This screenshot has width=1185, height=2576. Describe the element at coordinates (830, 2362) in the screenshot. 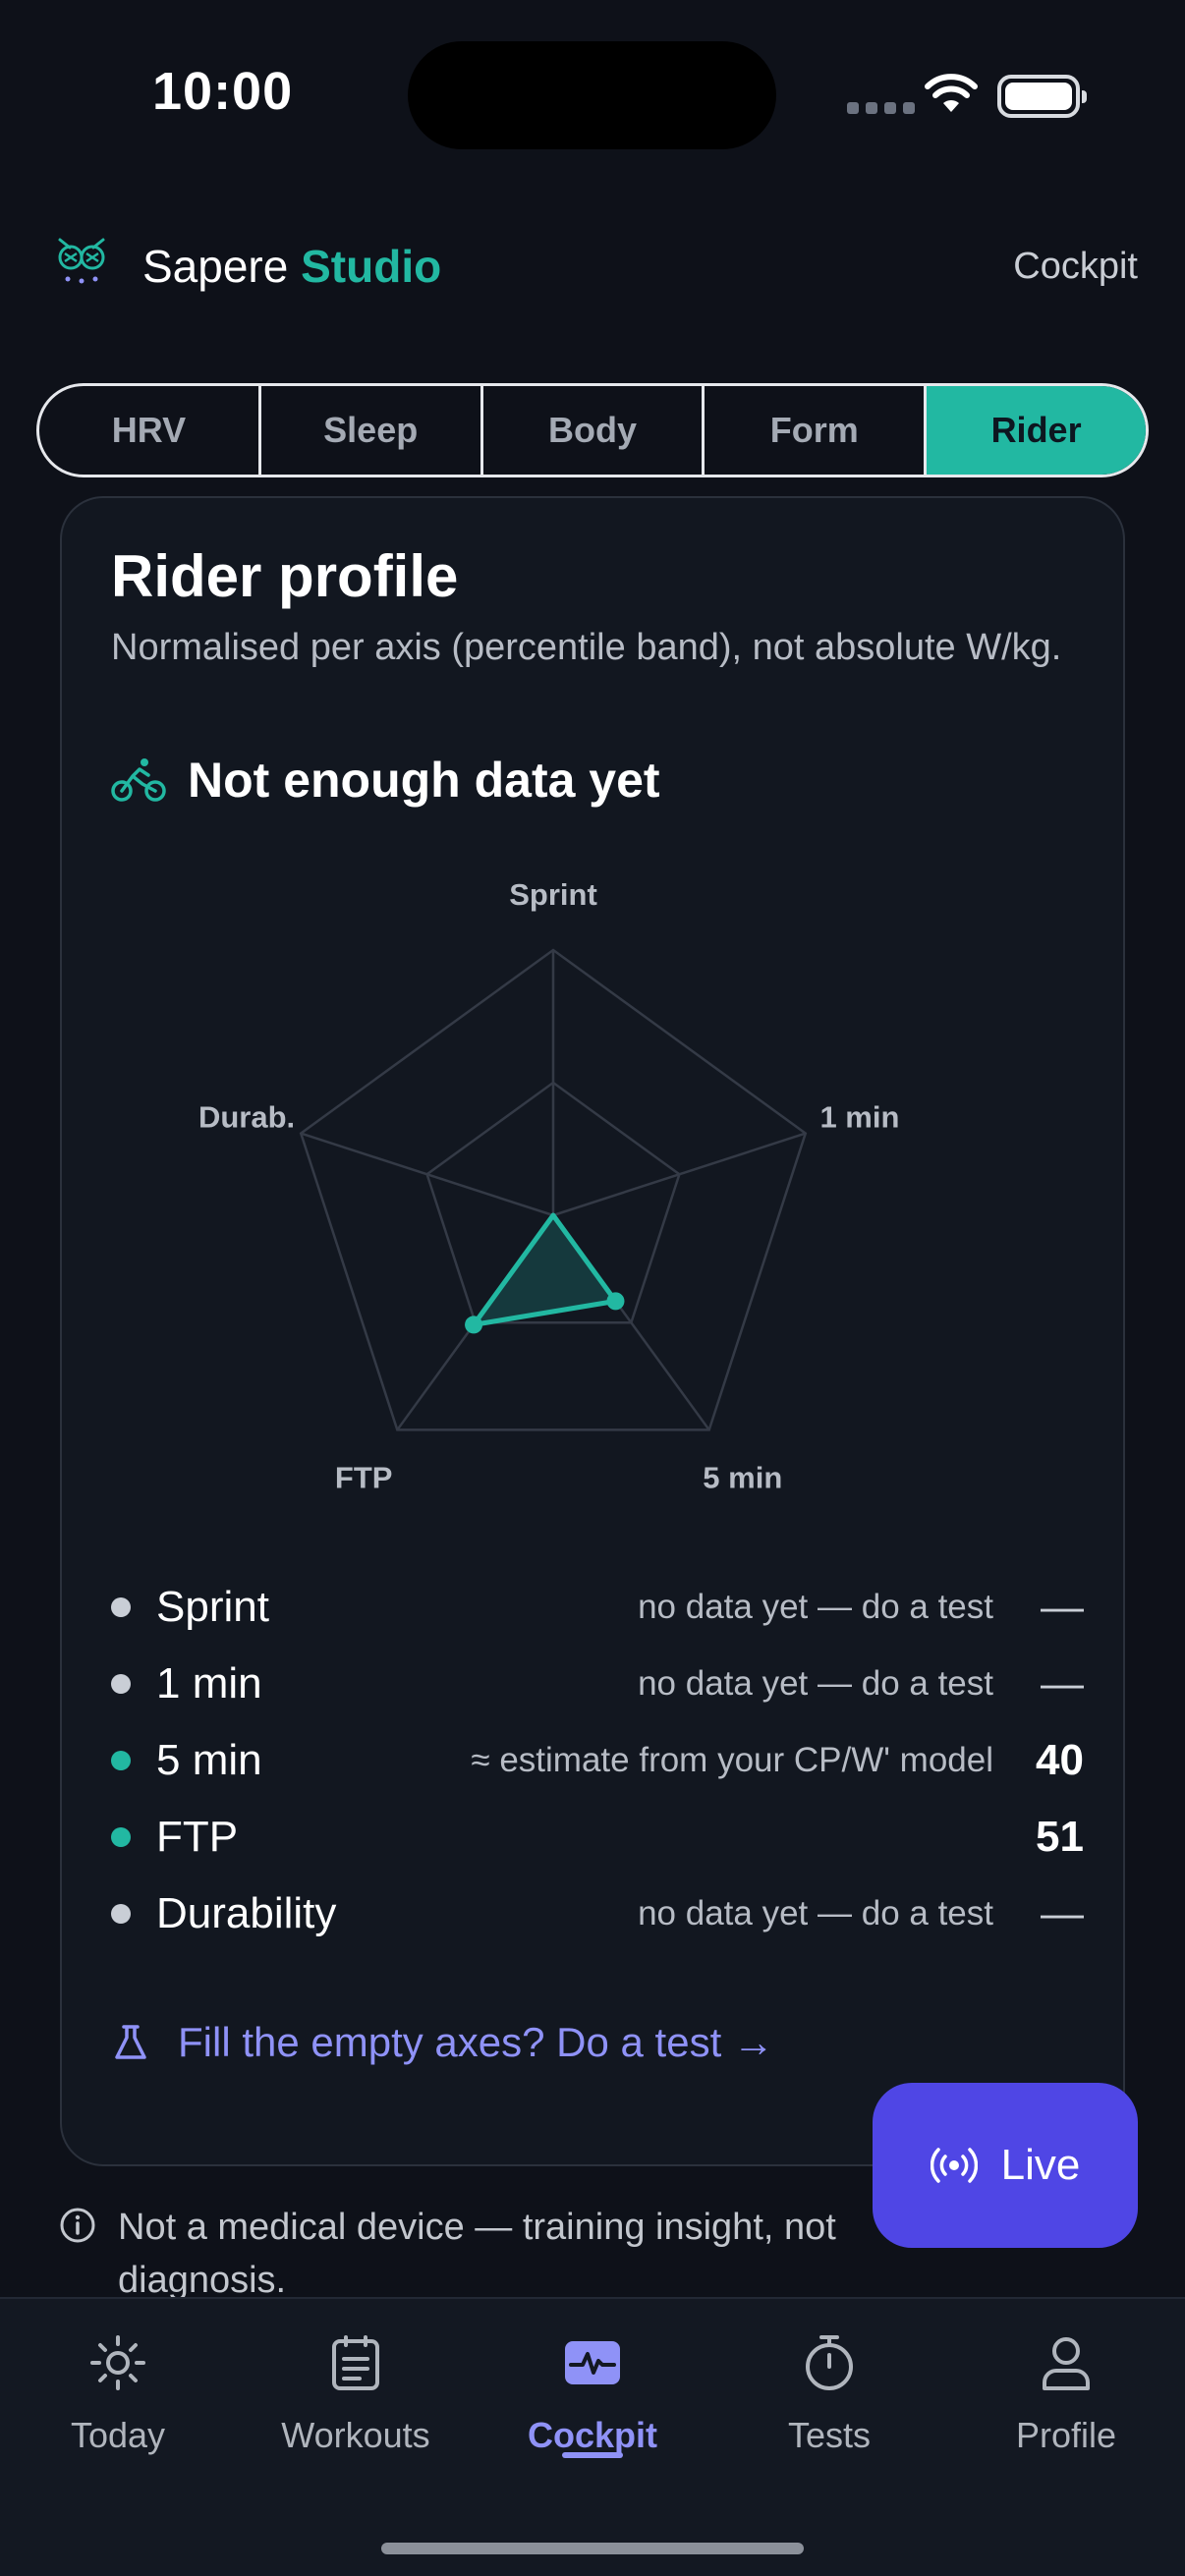

I see `stopwatch-icon` at that location.